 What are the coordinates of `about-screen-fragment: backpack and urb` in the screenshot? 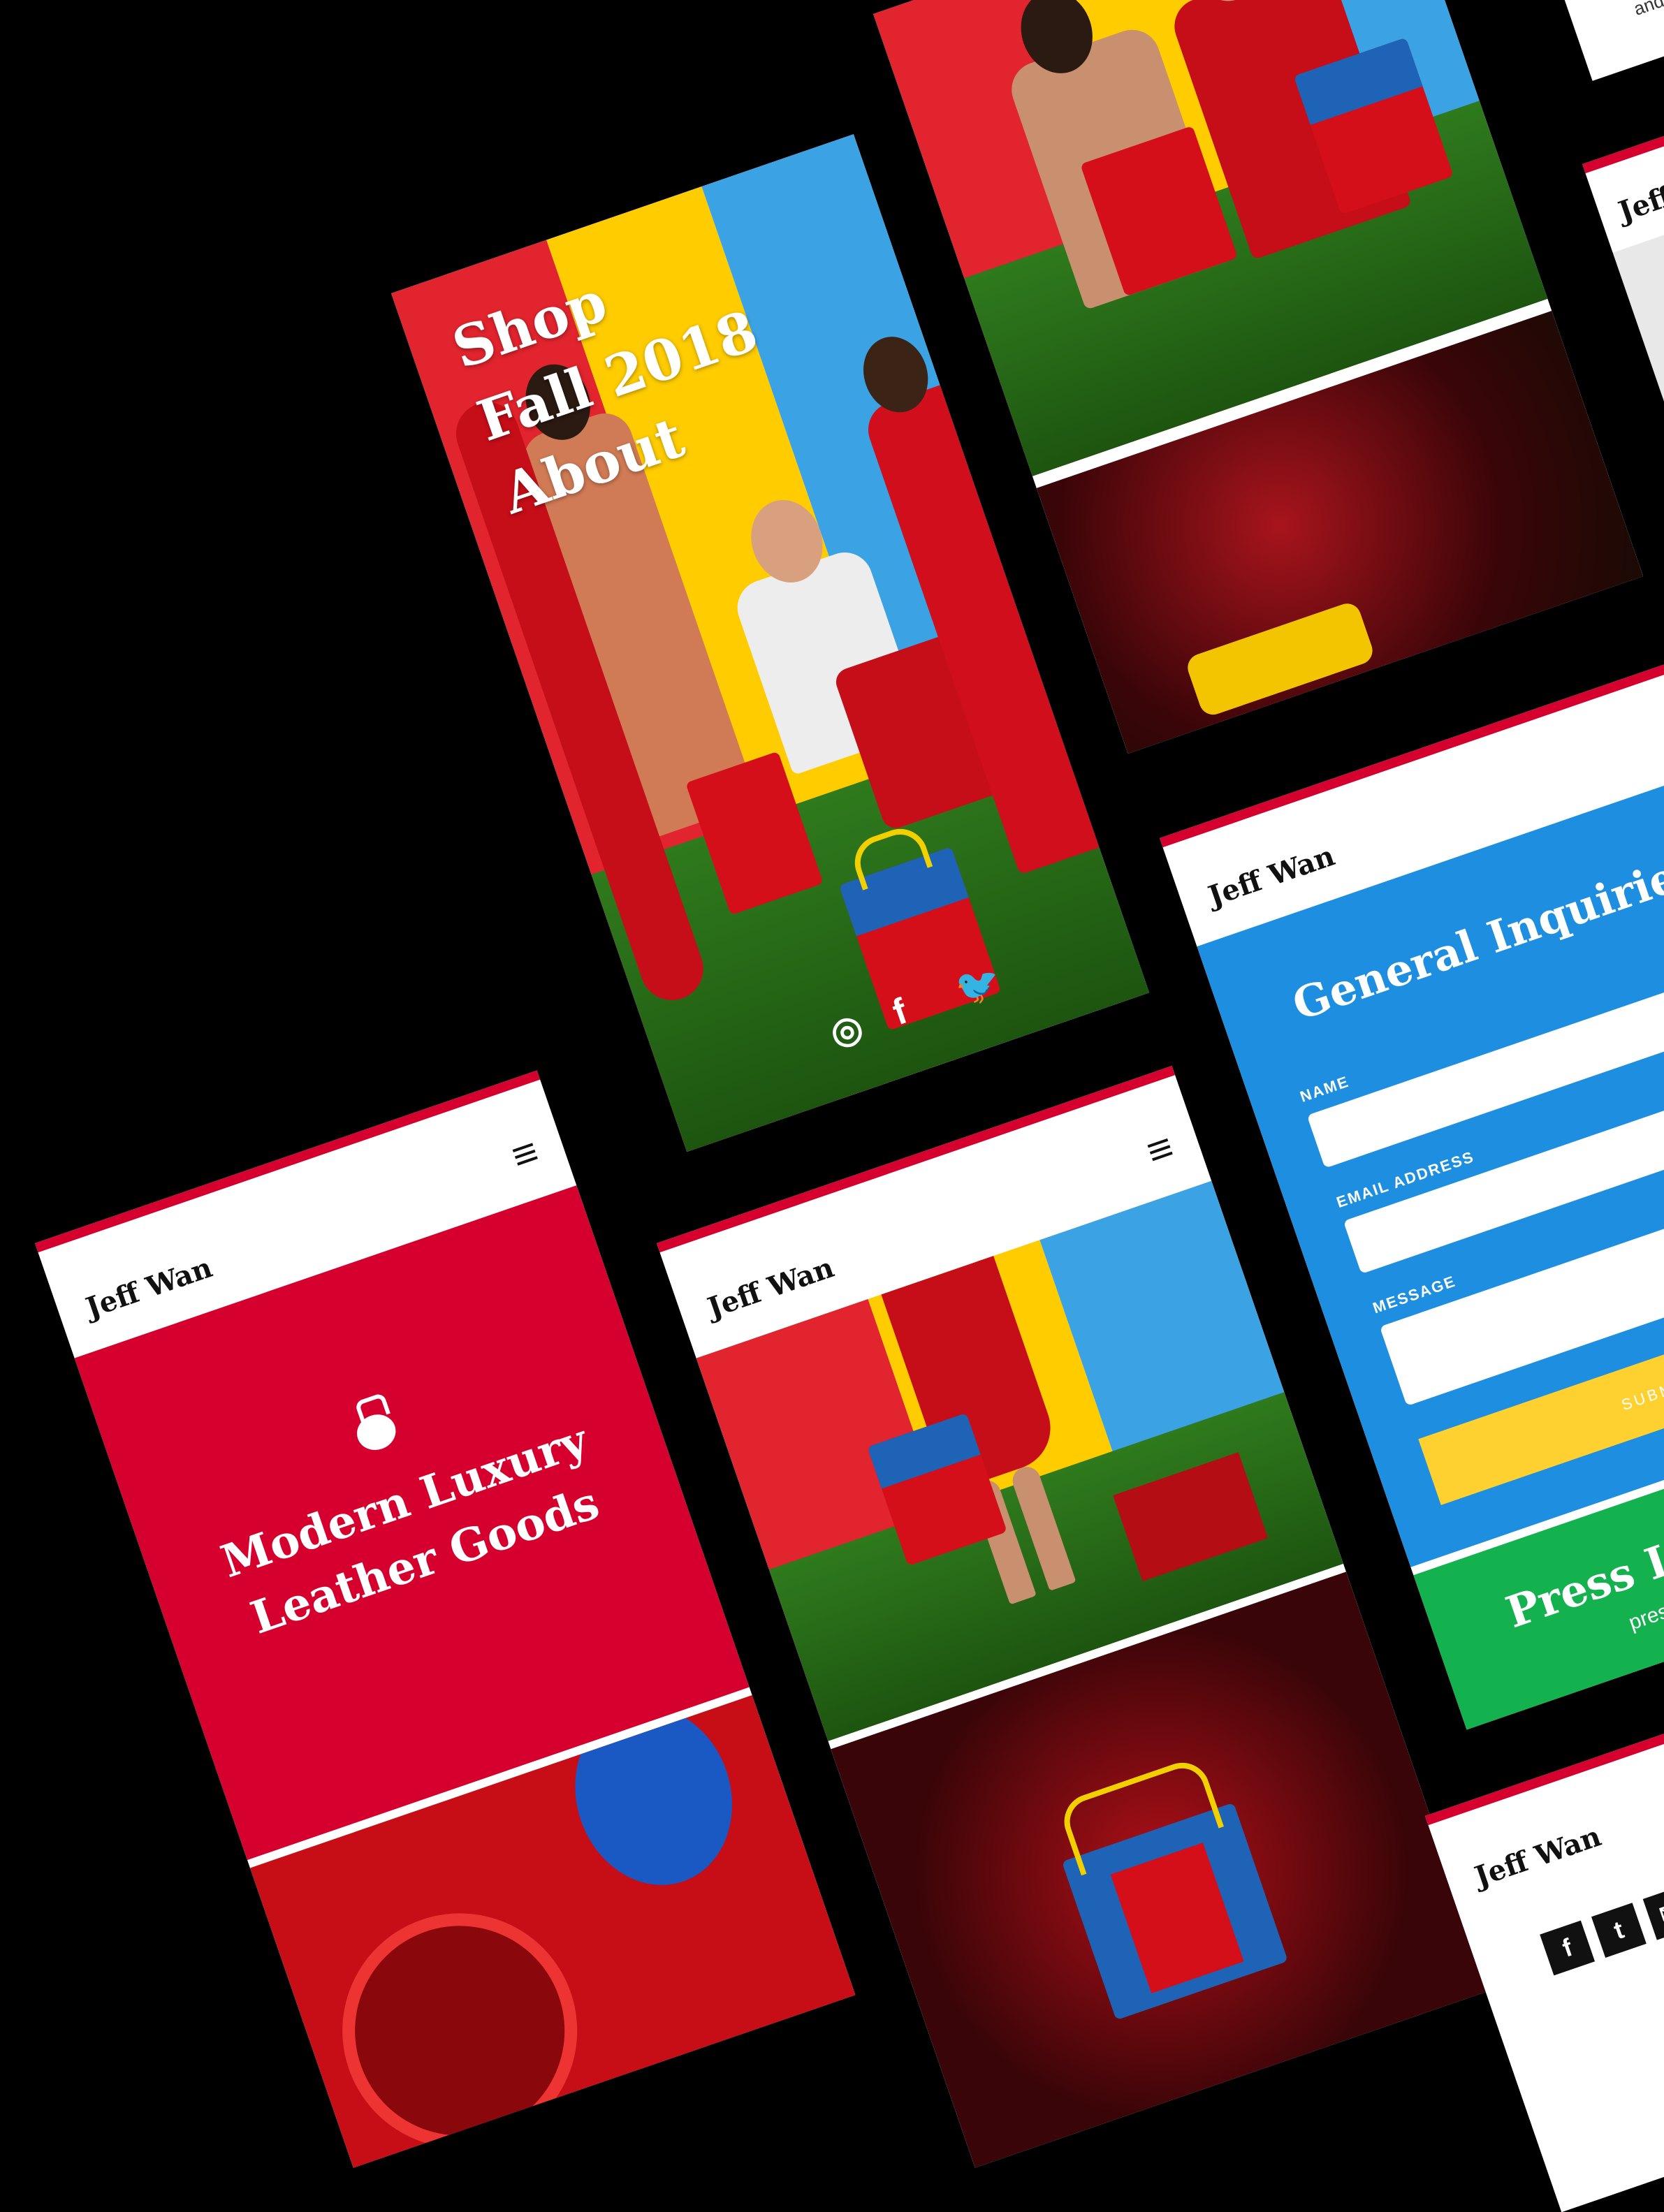 It's located at (1599, 41).